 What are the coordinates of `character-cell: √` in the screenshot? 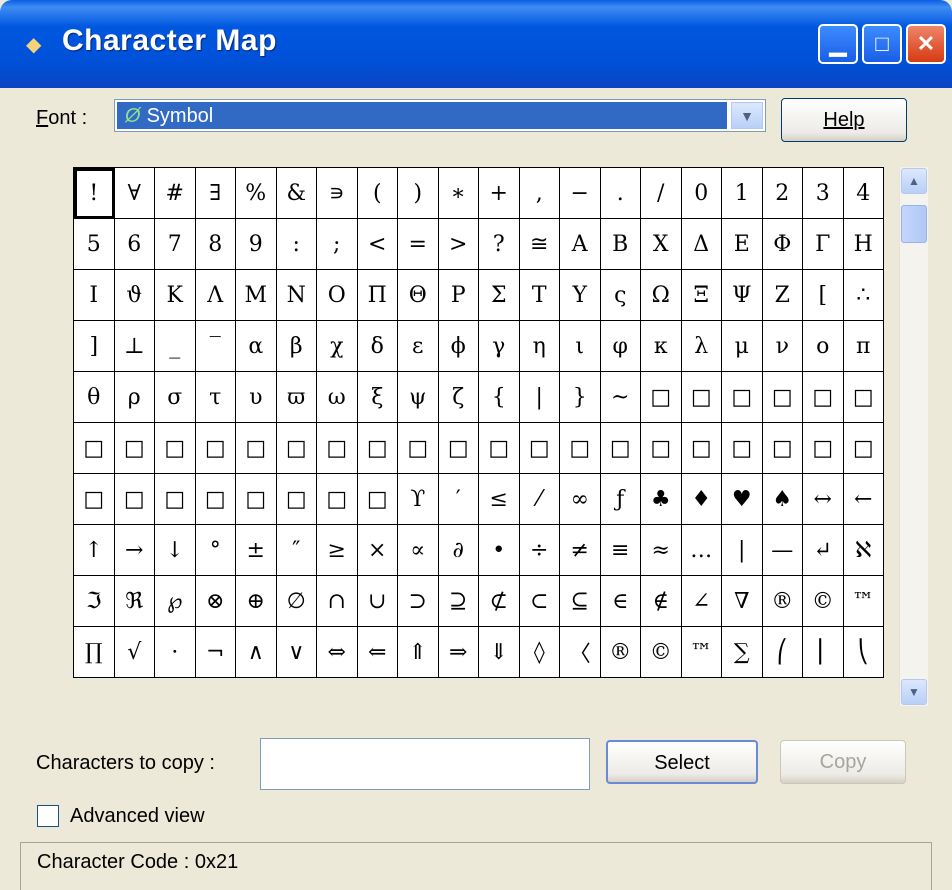 It's located at (134, 652).